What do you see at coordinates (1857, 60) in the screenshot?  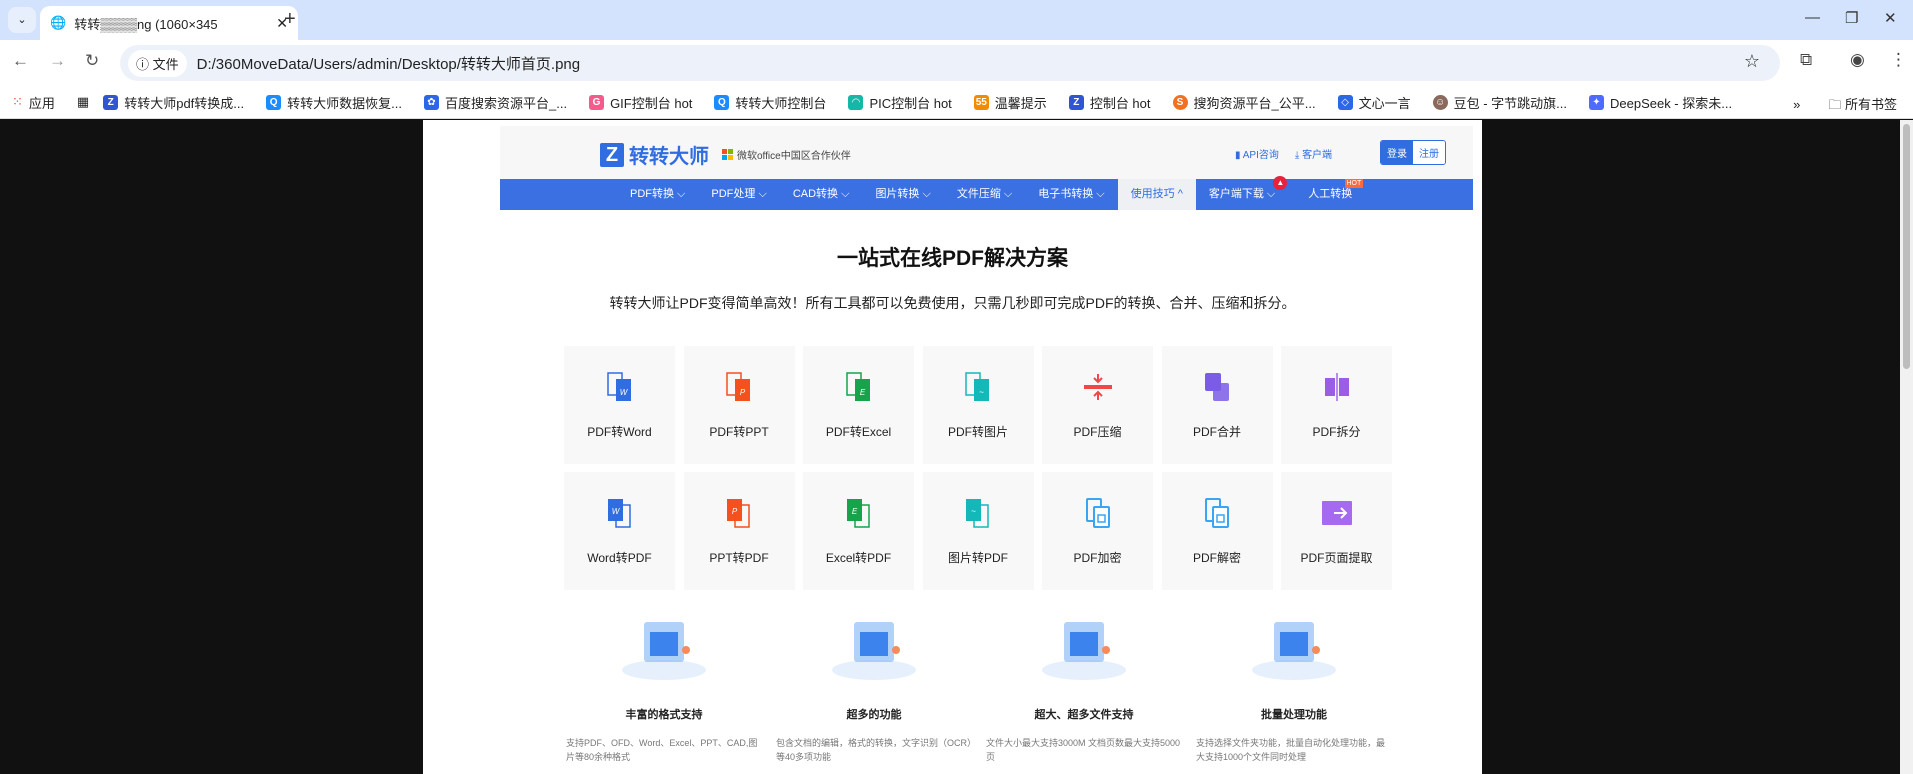 I see `profile-avatar: ◉` at bounding box center [1857, 60].